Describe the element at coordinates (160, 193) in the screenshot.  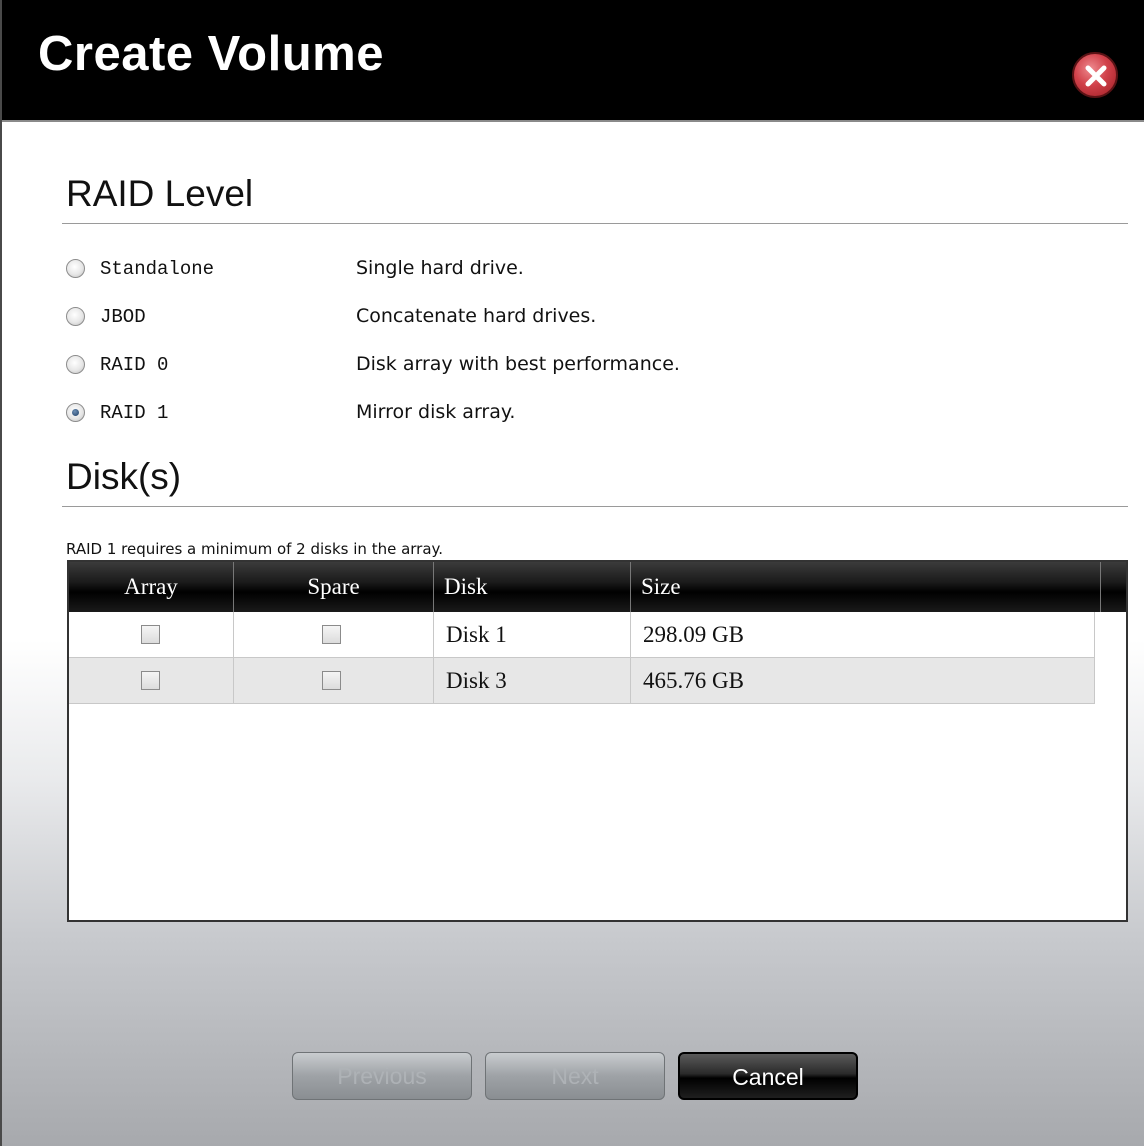
I see `raid-level-heading: RAID Level` at that location.